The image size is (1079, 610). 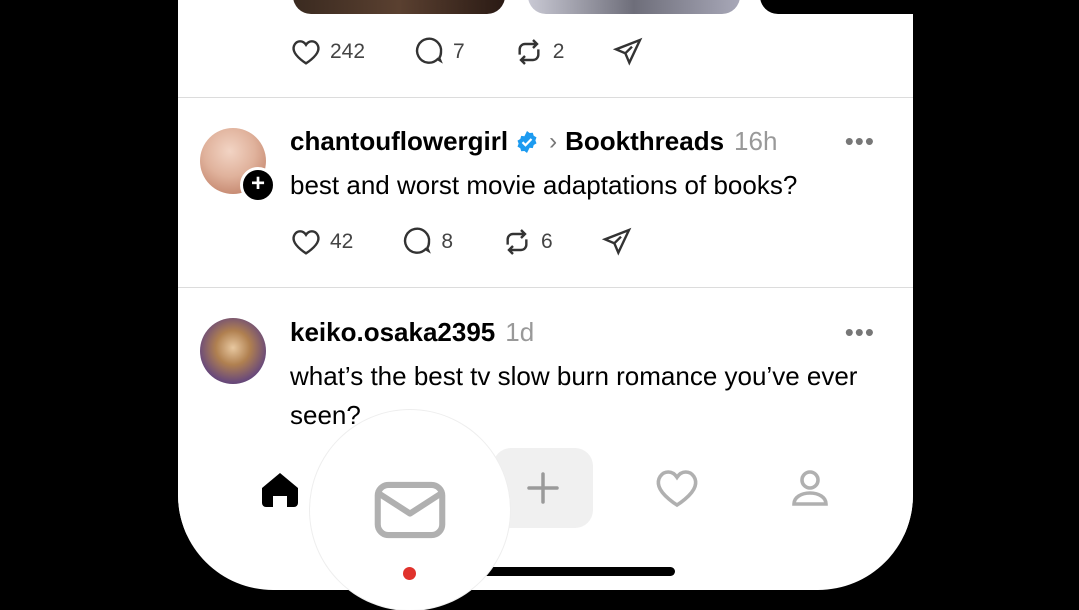 I want to click on bottom-navigation, so click(x=545, y=490).